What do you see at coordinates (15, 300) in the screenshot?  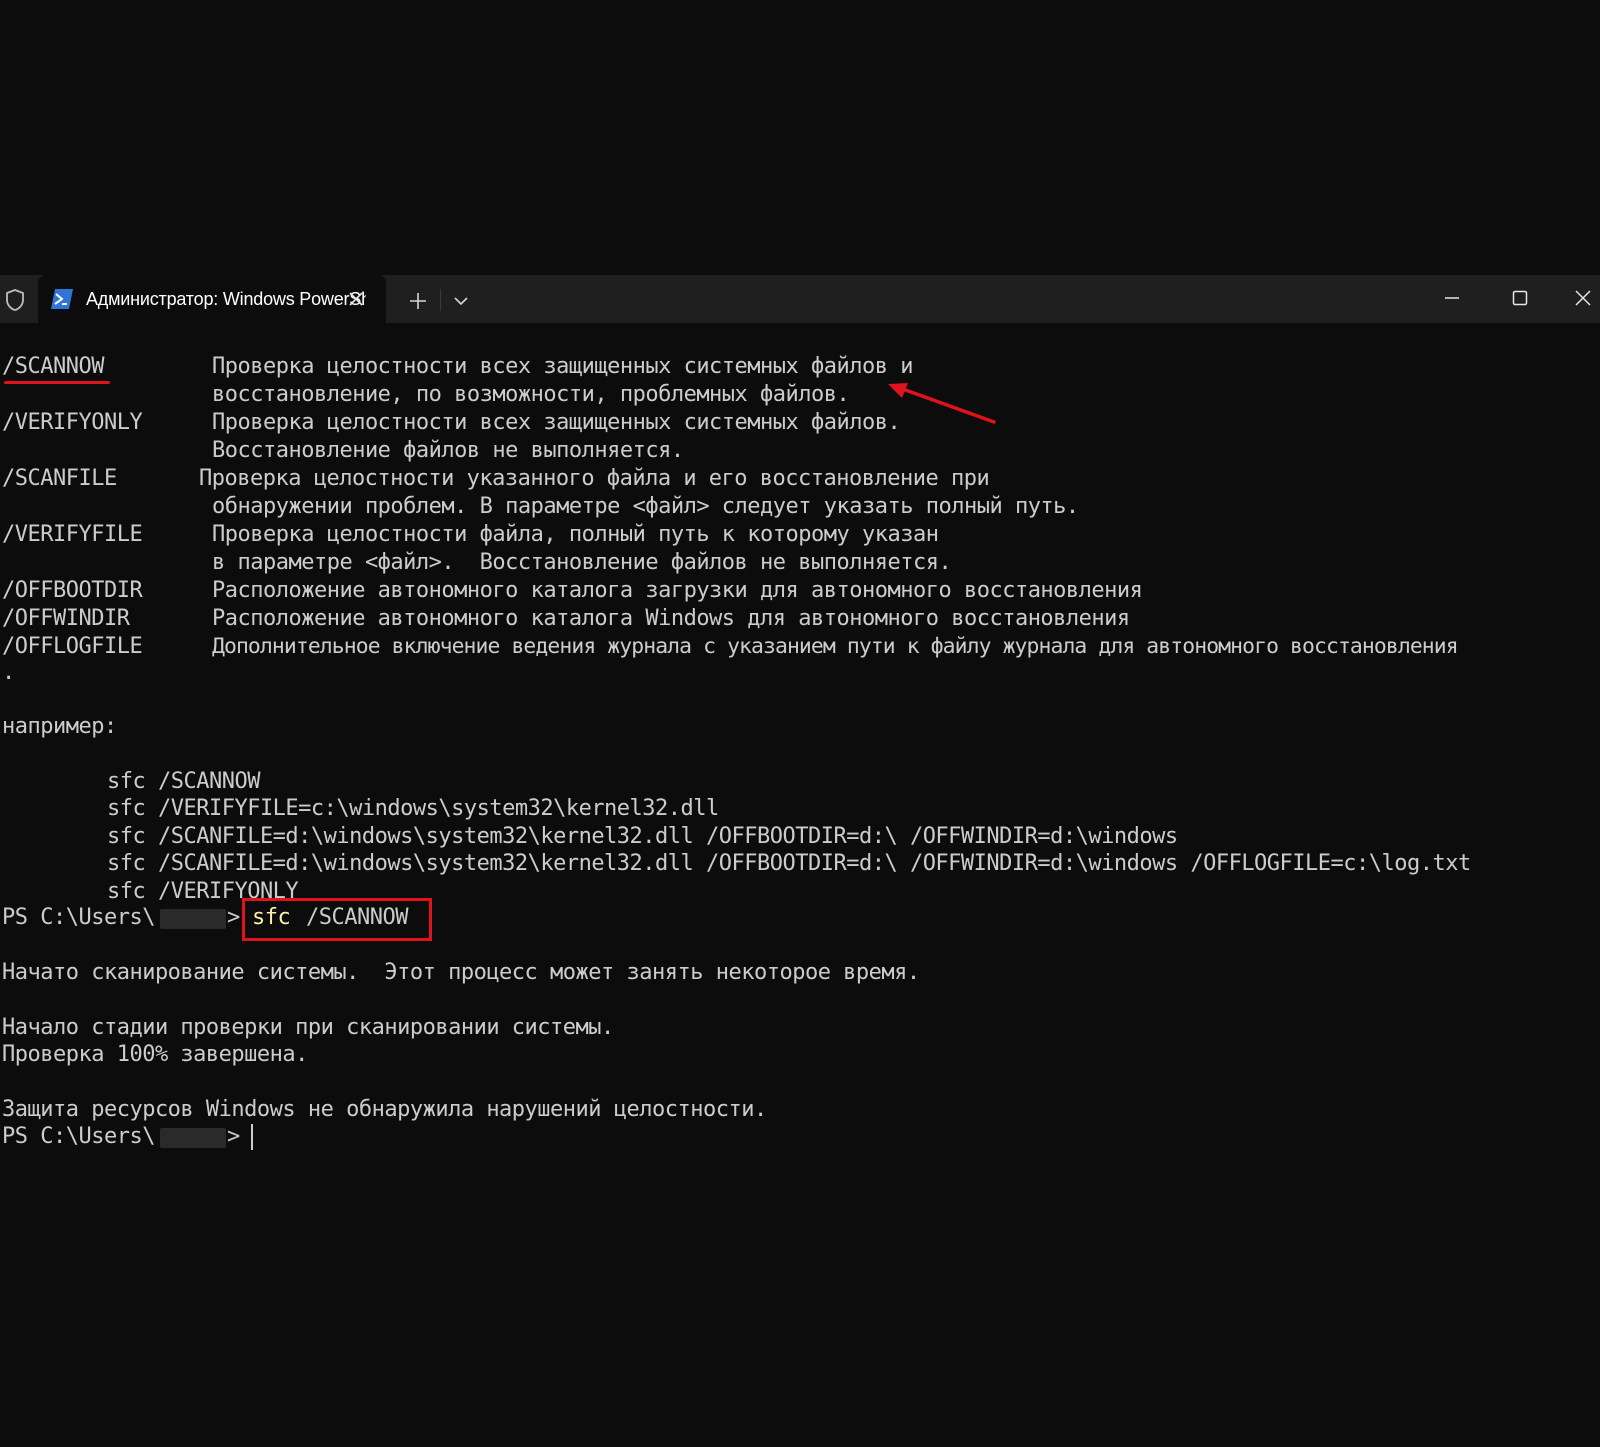 I see `shield-icon` at bounding box center [15, 300].